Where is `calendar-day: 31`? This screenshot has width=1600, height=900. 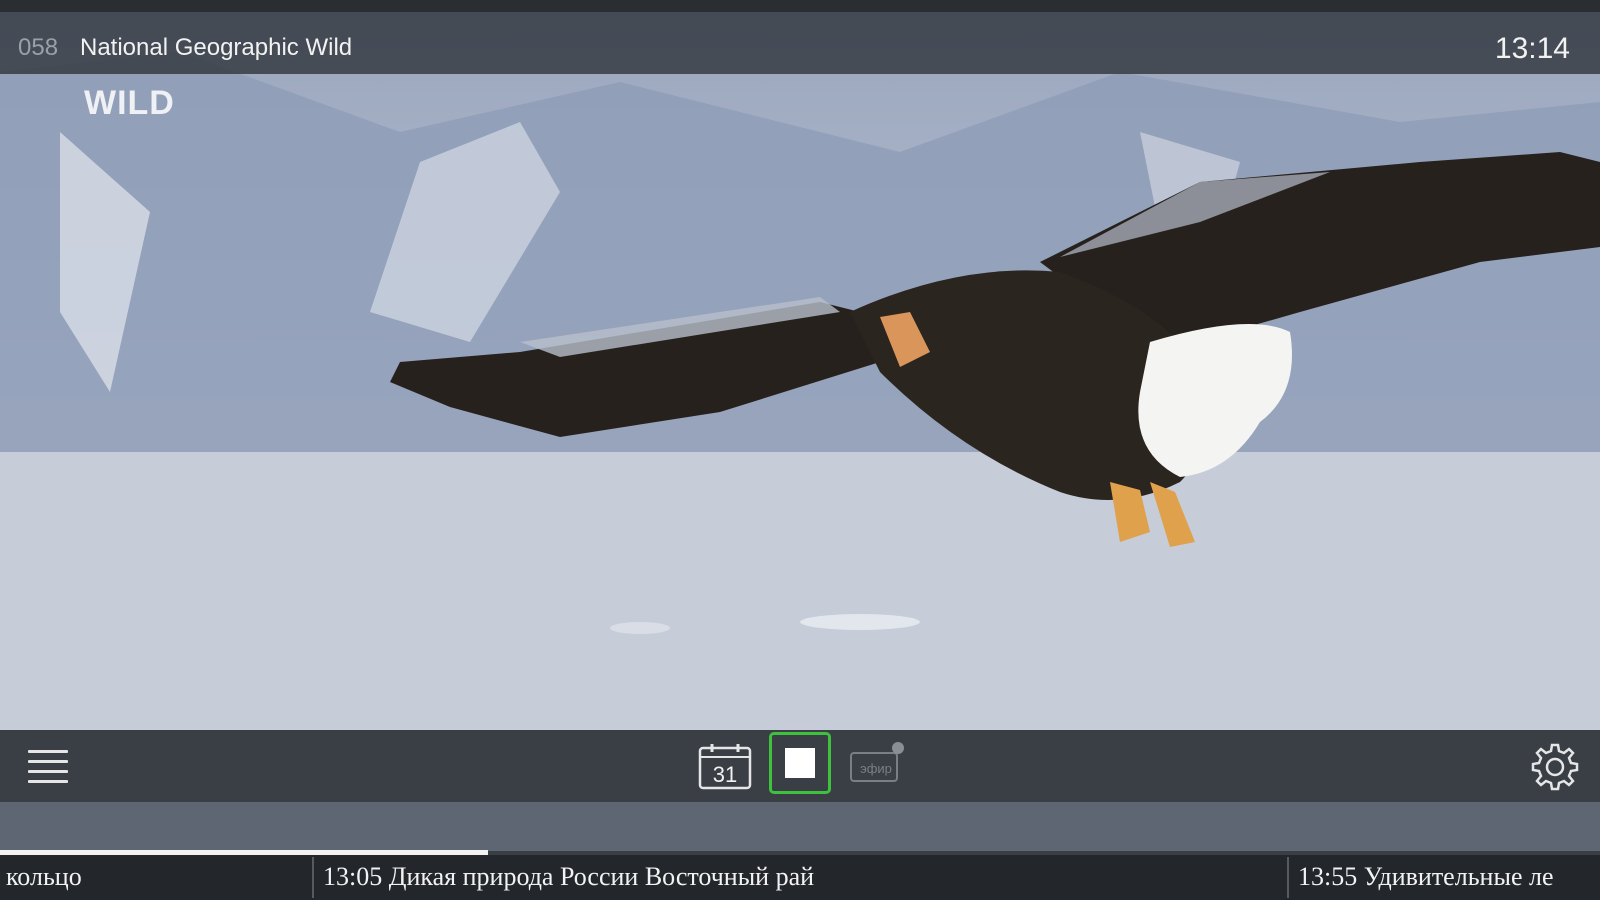
calendar-day: 31 is located at coordinates (725, 774).